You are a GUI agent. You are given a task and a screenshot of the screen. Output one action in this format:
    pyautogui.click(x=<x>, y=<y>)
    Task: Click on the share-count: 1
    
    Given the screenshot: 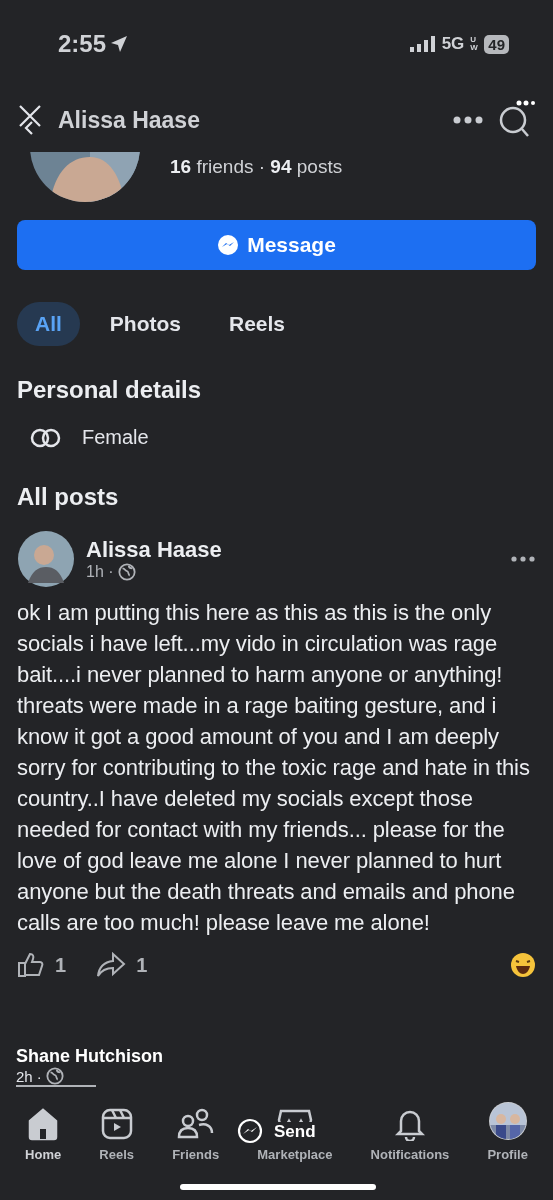 What is the action you would take?
    pyautogui.click(x=142, y=965)
    